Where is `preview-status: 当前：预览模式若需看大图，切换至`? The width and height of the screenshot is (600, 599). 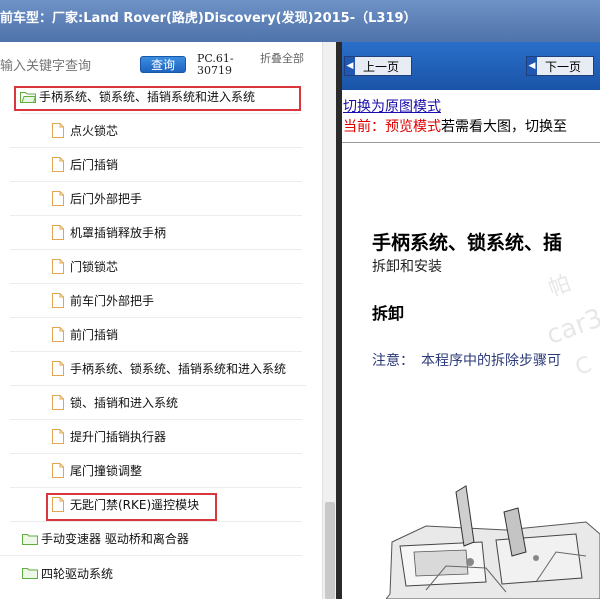
preview-status: 当前：预览模式若需看大图，切换至 is located at coordinates (455, 126).